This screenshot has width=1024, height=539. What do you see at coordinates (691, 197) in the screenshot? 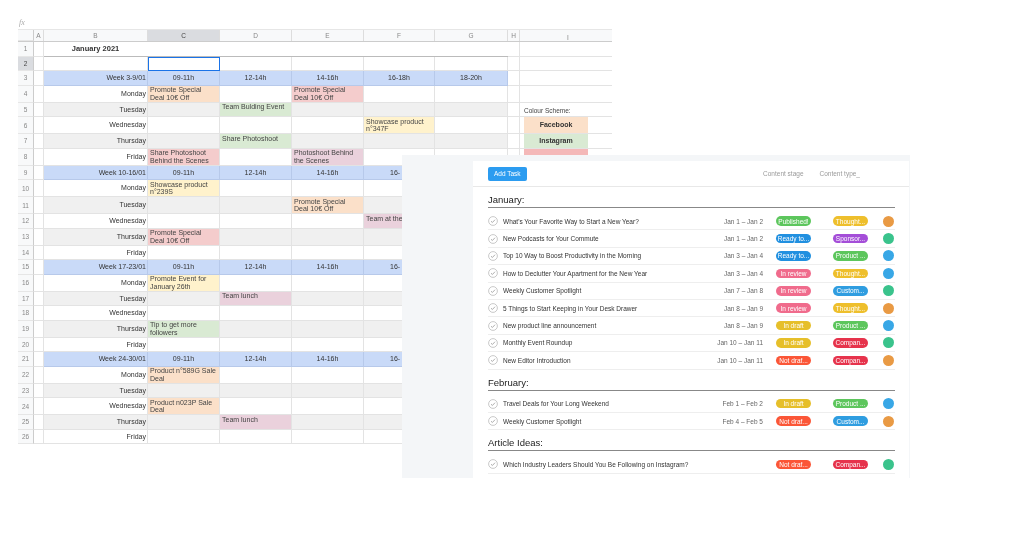
I see `section-title: January:` at bounding box center [691, 197].